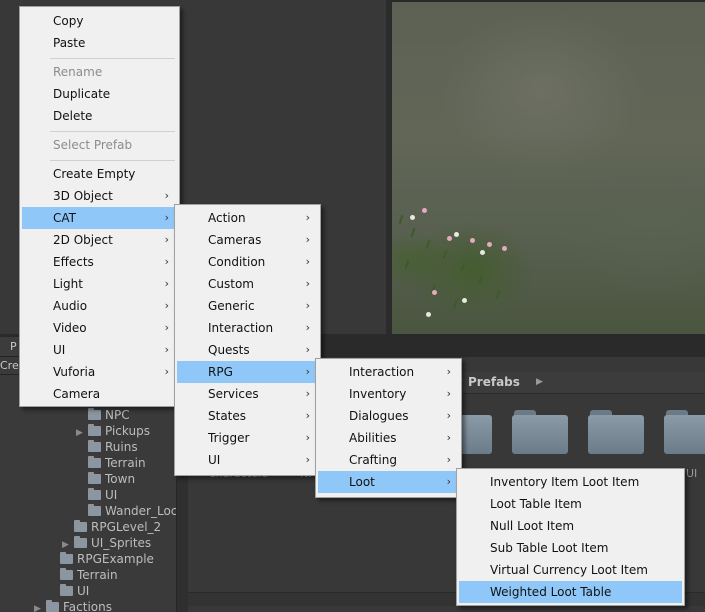 This screenshot has width=705, height=612. What do you see at coordinates (247, 372) in the screenshot?
I see `menu-item-rpg: RPG ›` at bounding box center [247, 372].